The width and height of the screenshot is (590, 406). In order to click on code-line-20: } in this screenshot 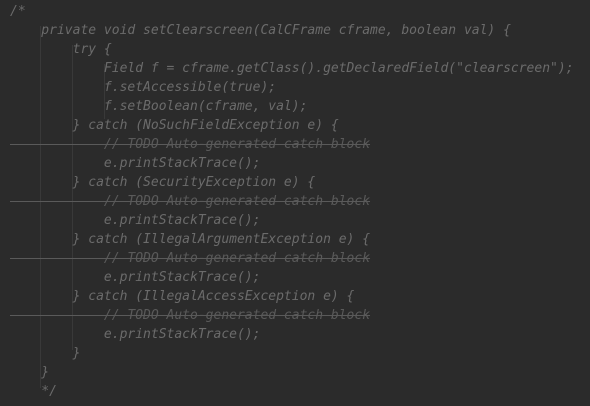, I will do `click(30, 372)`.